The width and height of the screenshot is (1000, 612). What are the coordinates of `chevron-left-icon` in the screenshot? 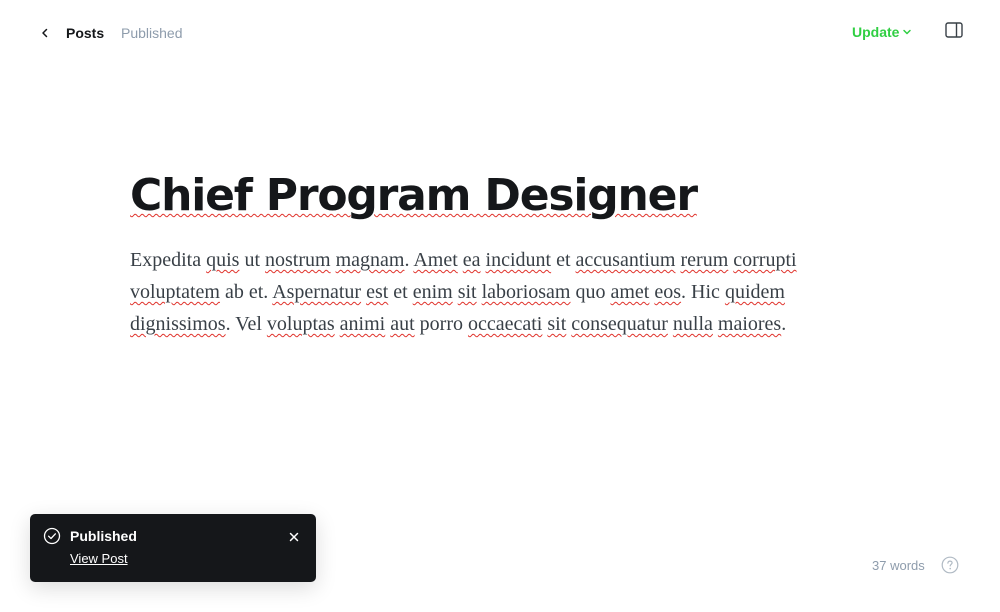 It's located at (45, 33).